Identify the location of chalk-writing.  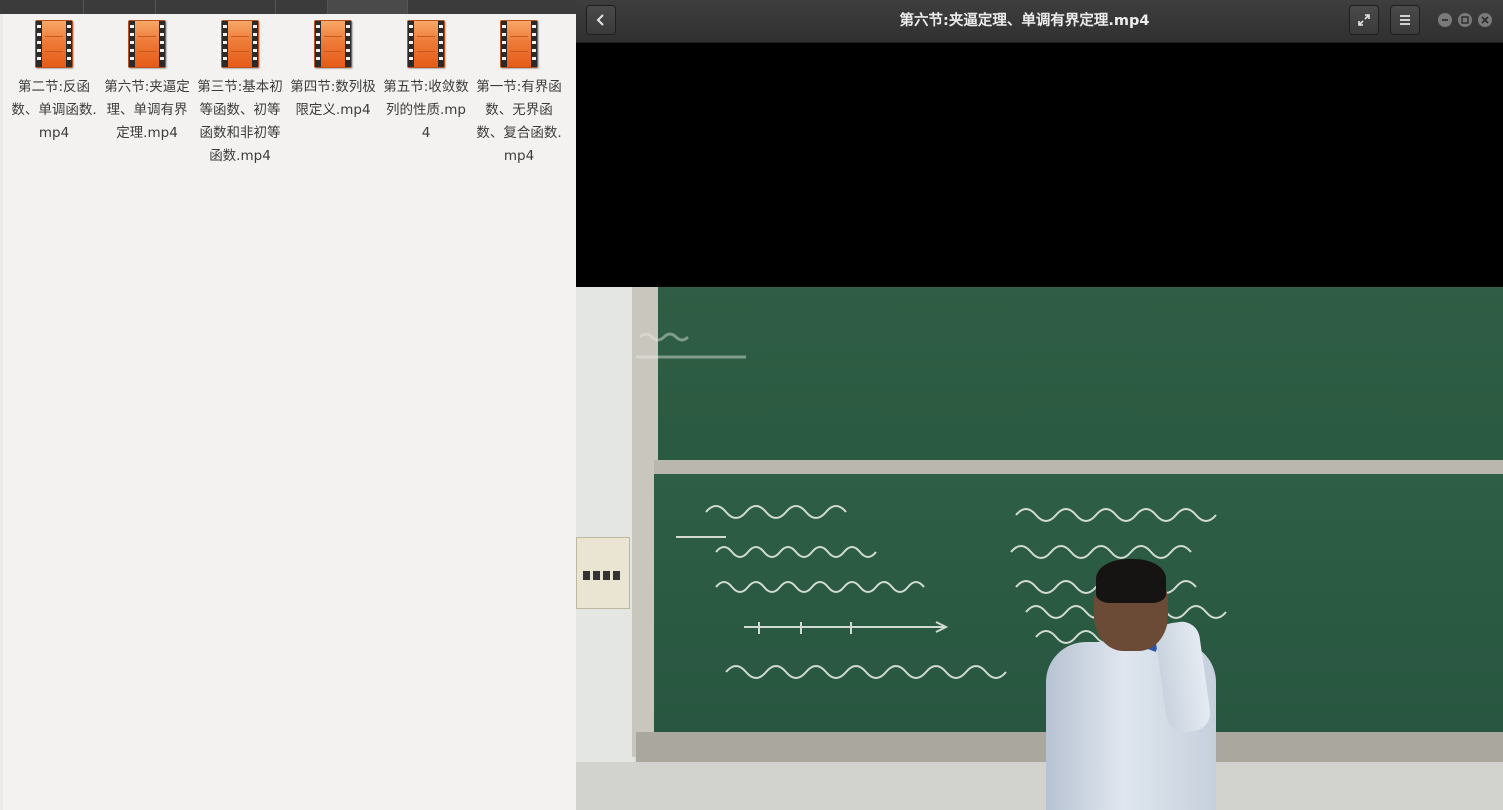
(951, 592).